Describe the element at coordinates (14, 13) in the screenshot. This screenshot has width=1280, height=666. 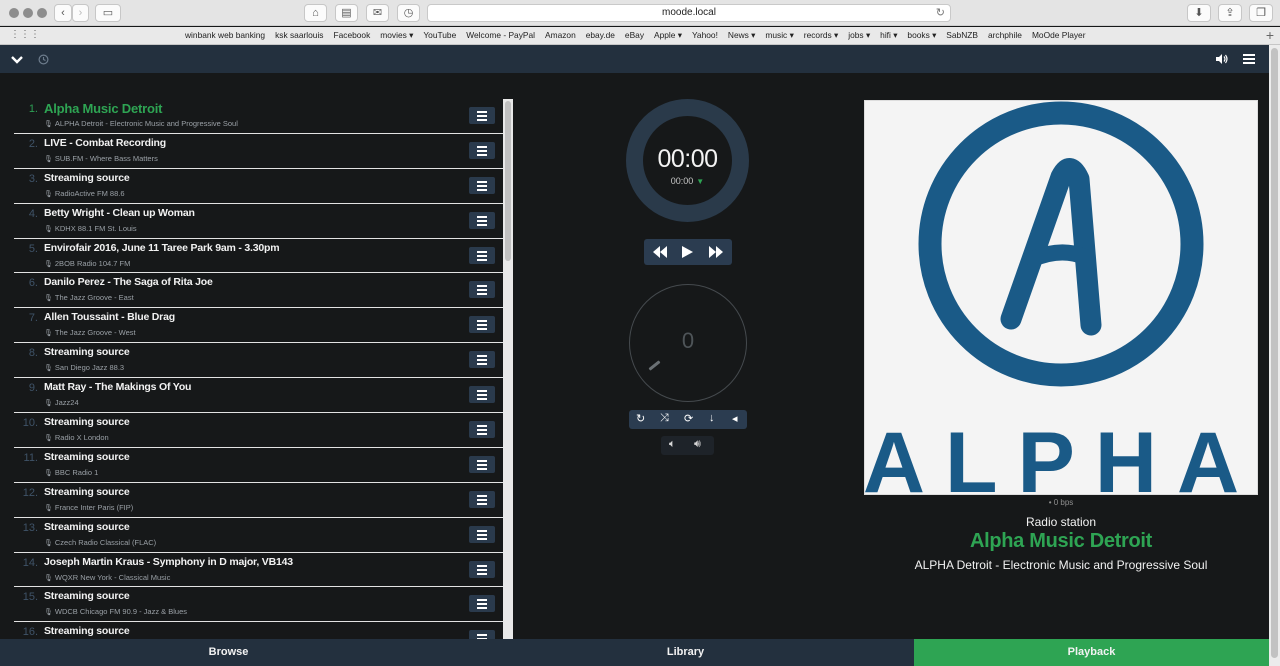
I see `close-window-button` at that location.